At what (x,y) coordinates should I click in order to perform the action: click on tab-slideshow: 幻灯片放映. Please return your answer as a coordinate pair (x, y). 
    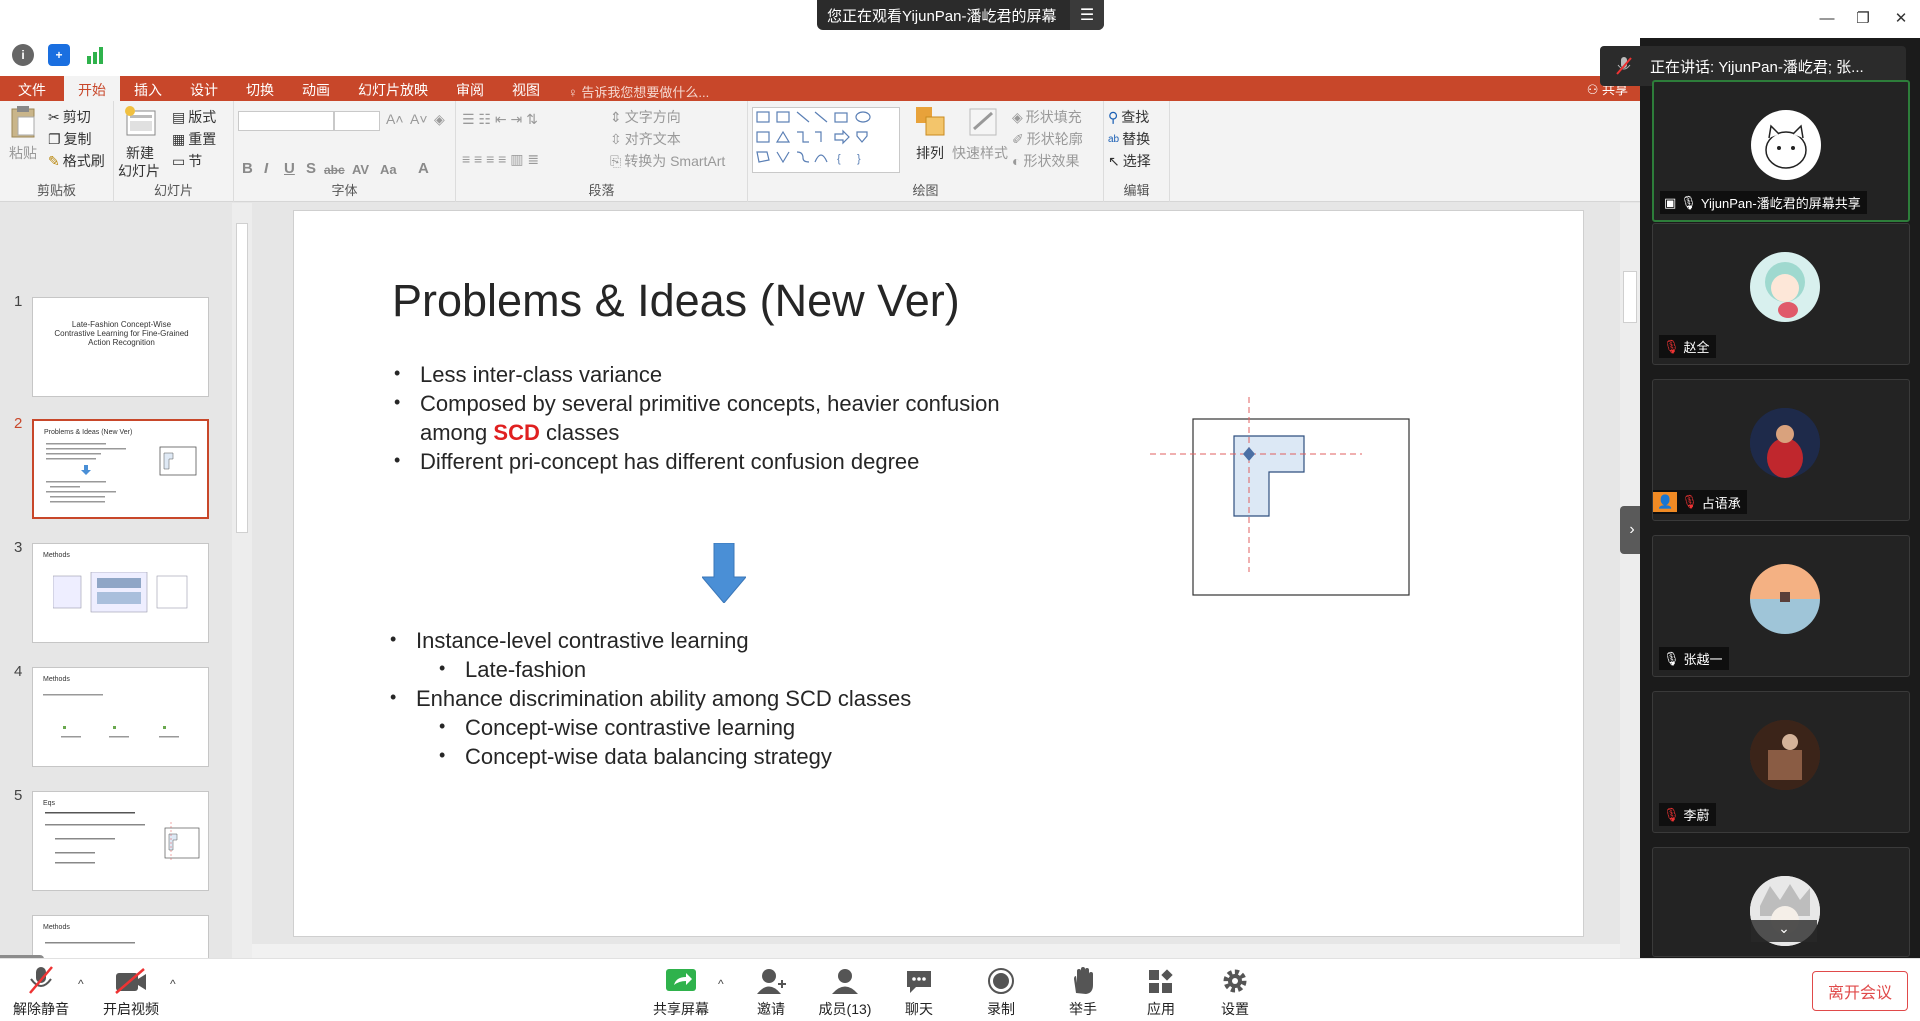
    Looking at the image, I should click on (393, 88).